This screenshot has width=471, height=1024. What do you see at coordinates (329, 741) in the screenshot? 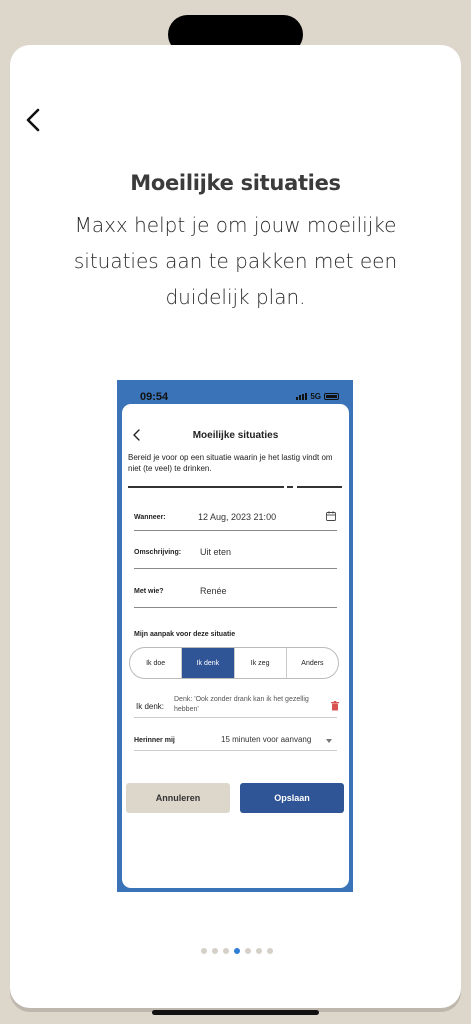
I see `chevron-down-icon` at bounding box center [329, 741].